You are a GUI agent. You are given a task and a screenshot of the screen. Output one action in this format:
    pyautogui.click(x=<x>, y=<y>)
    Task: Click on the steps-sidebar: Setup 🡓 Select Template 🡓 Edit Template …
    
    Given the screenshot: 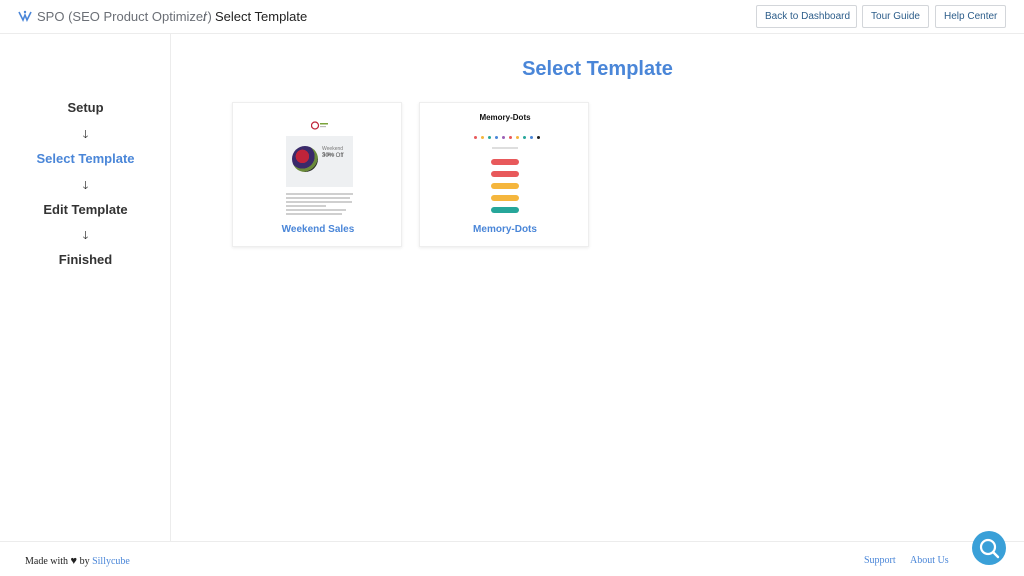 What is the action you would take?
    pyautogui.click(x=85, y=287)
    